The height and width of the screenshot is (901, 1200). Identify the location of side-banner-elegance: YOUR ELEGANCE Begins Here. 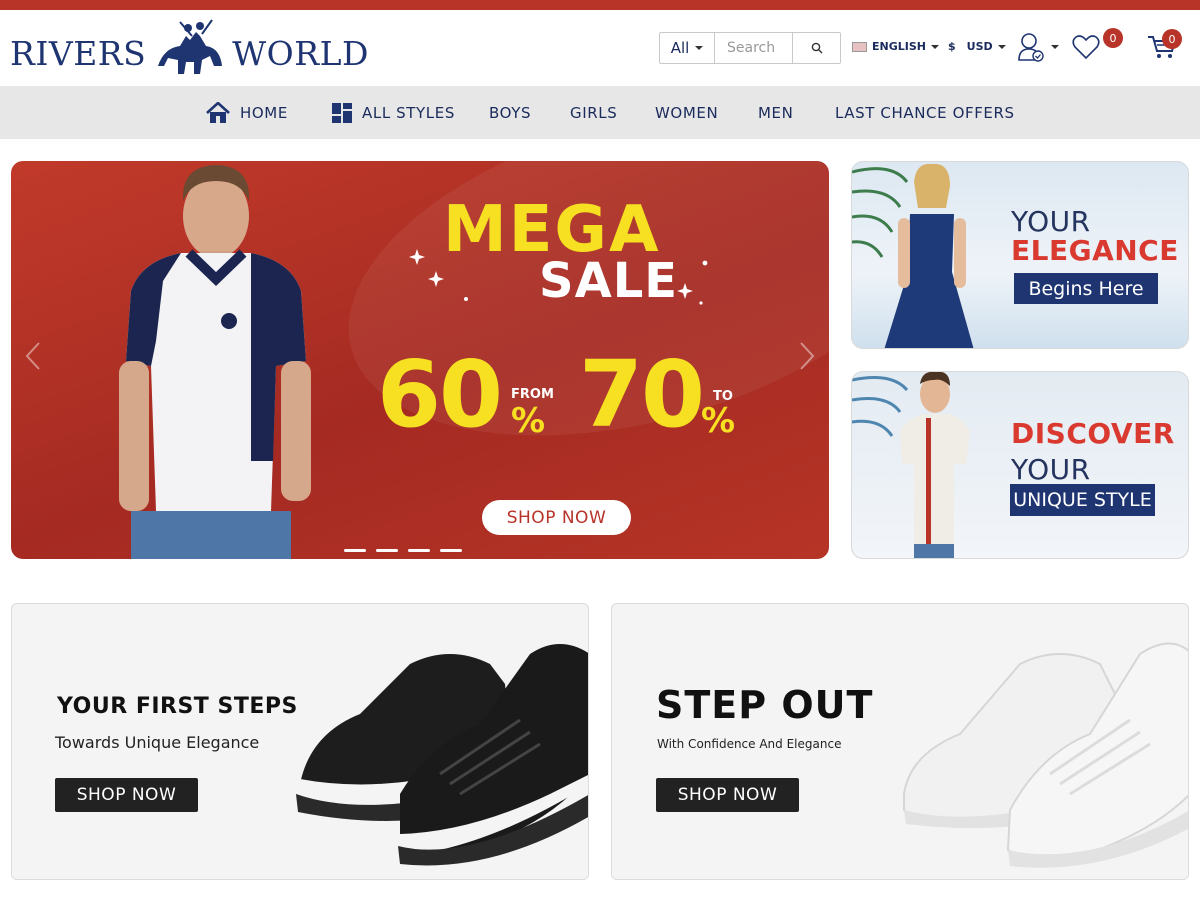
(1020, 255).